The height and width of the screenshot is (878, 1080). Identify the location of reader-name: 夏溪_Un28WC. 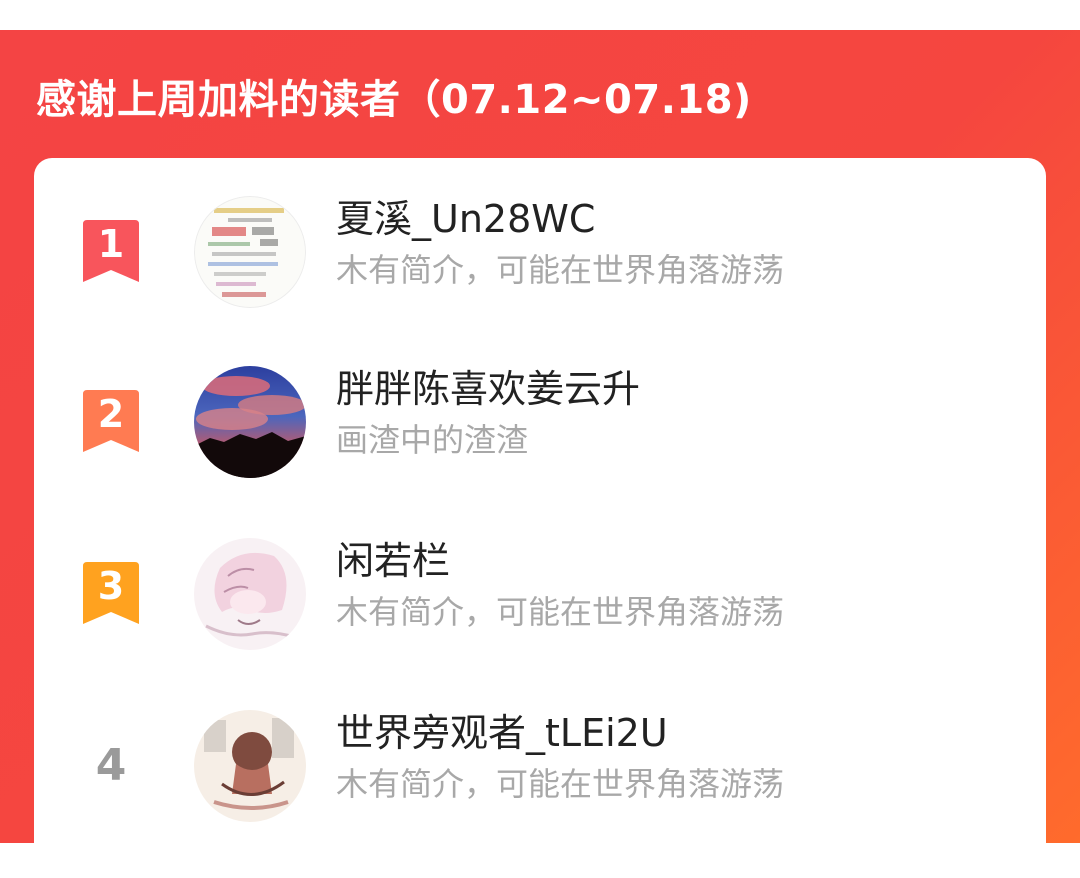
(465, 219).